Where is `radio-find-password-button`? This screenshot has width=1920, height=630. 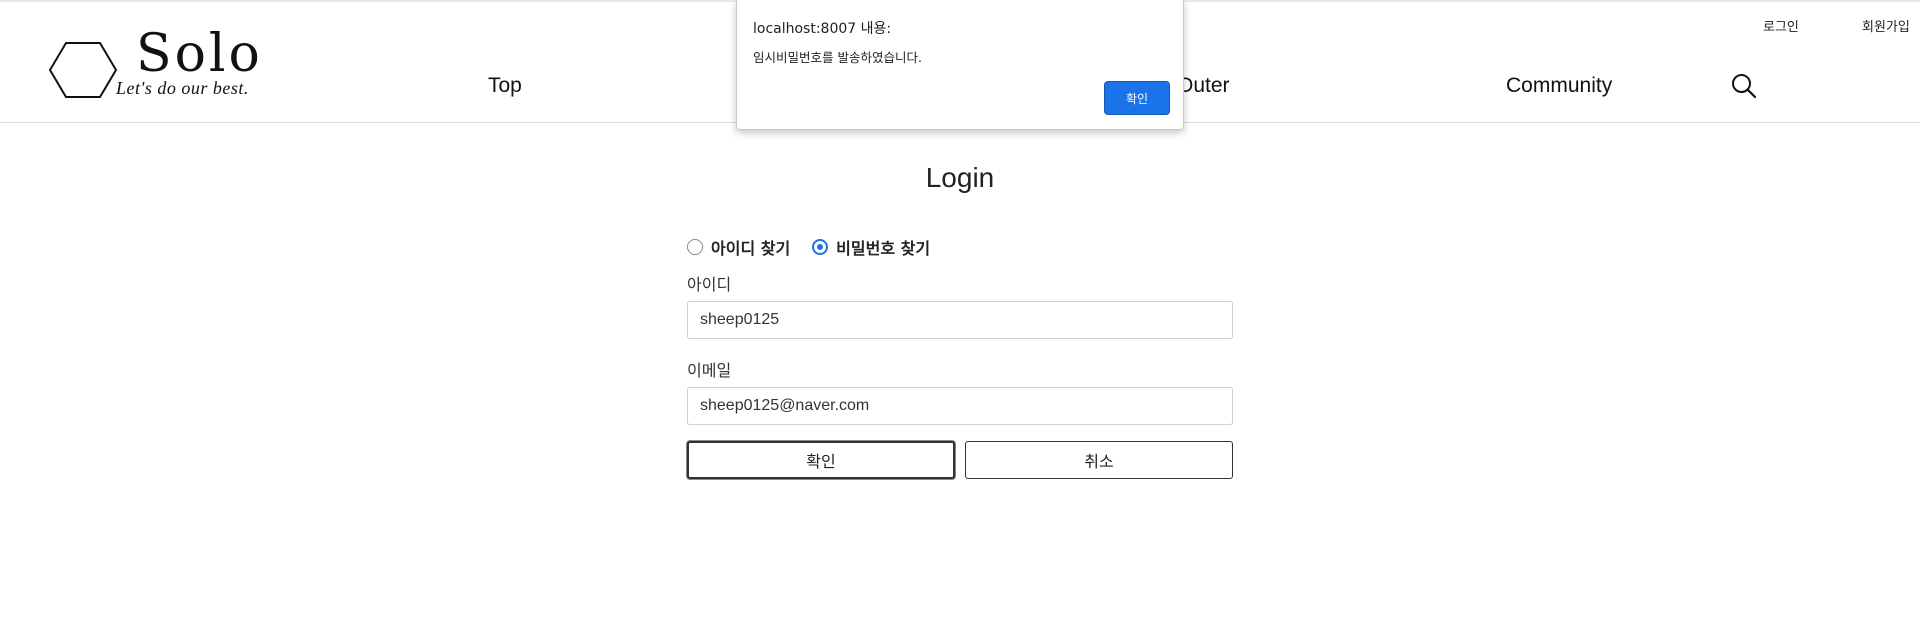
radio-find-password-button is located at coordinates (820, 247).